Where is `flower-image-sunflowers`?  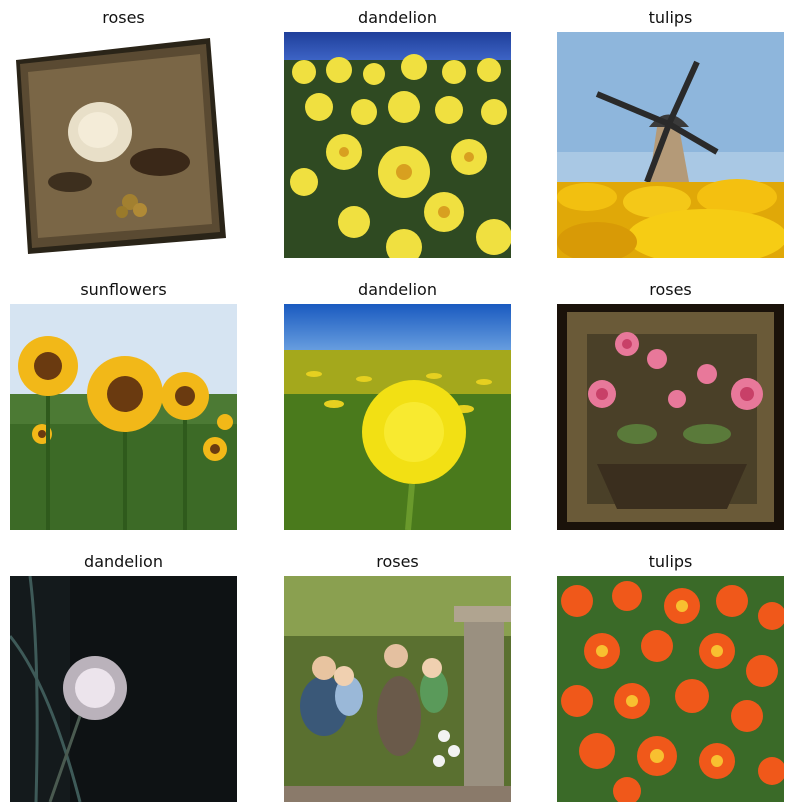 flower-image-sunflowers is located at coordinates (123, 417).